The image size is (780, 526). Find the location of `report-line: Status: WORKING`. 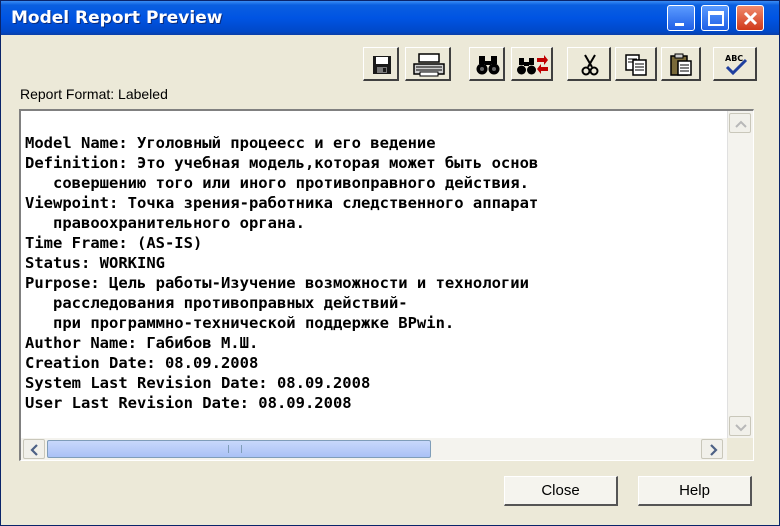

report-line: Status: WORKING is located at coordinates (95, 263).